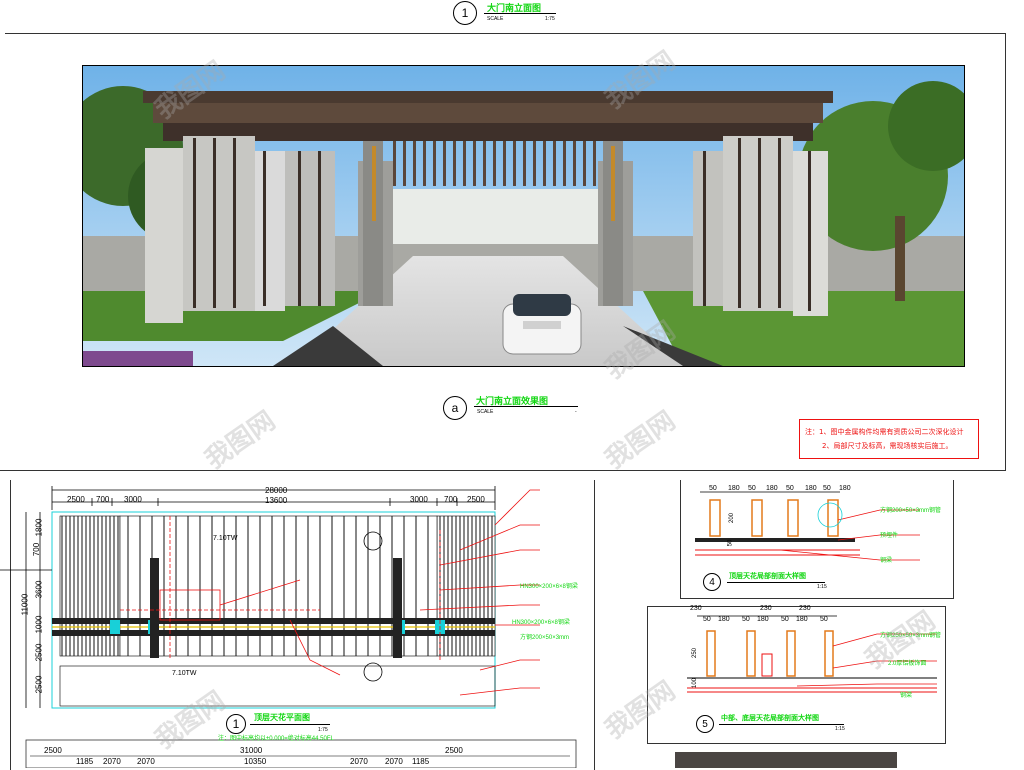  I want to click on d4-dim-7: 50, so click(827, 488).